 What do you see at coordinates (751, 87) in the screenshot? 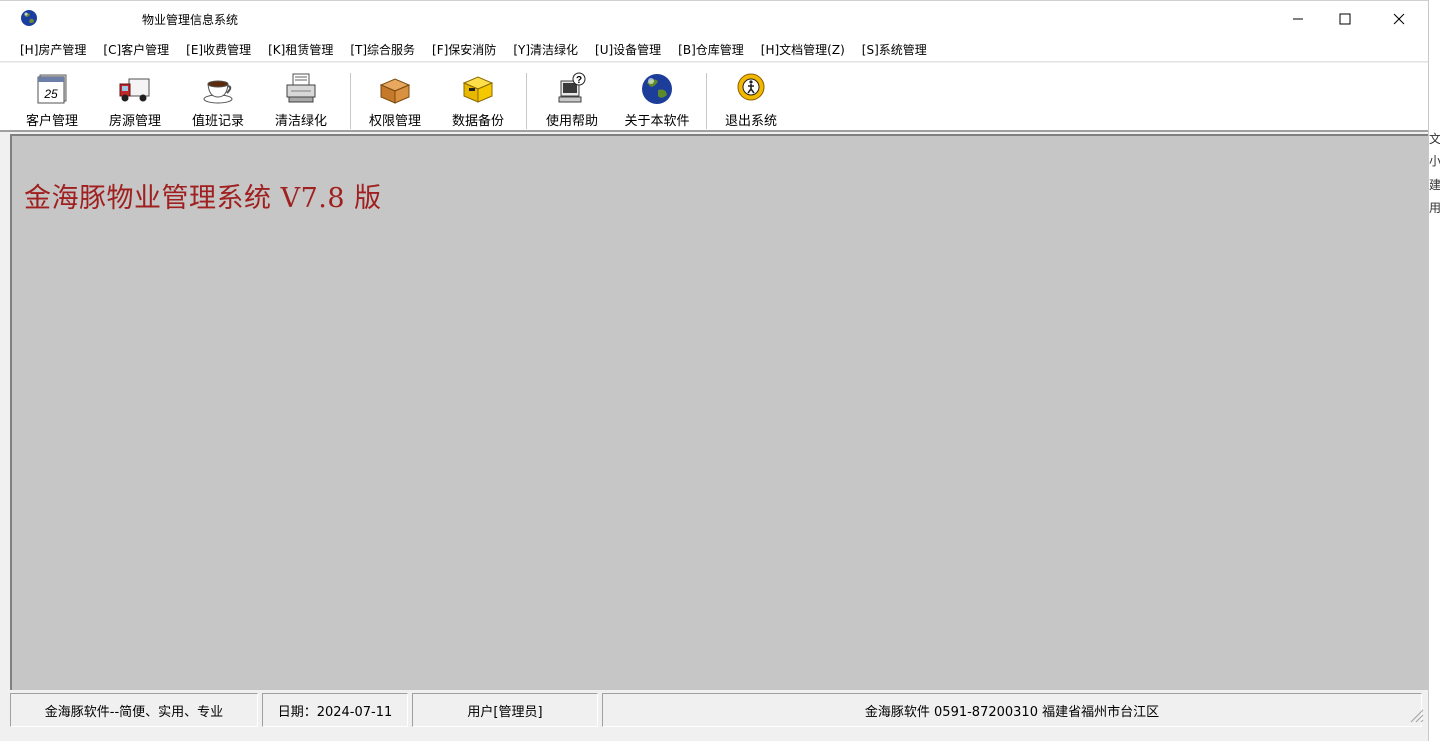
I see `exit-person-icon` at bounding box center [751, 87].